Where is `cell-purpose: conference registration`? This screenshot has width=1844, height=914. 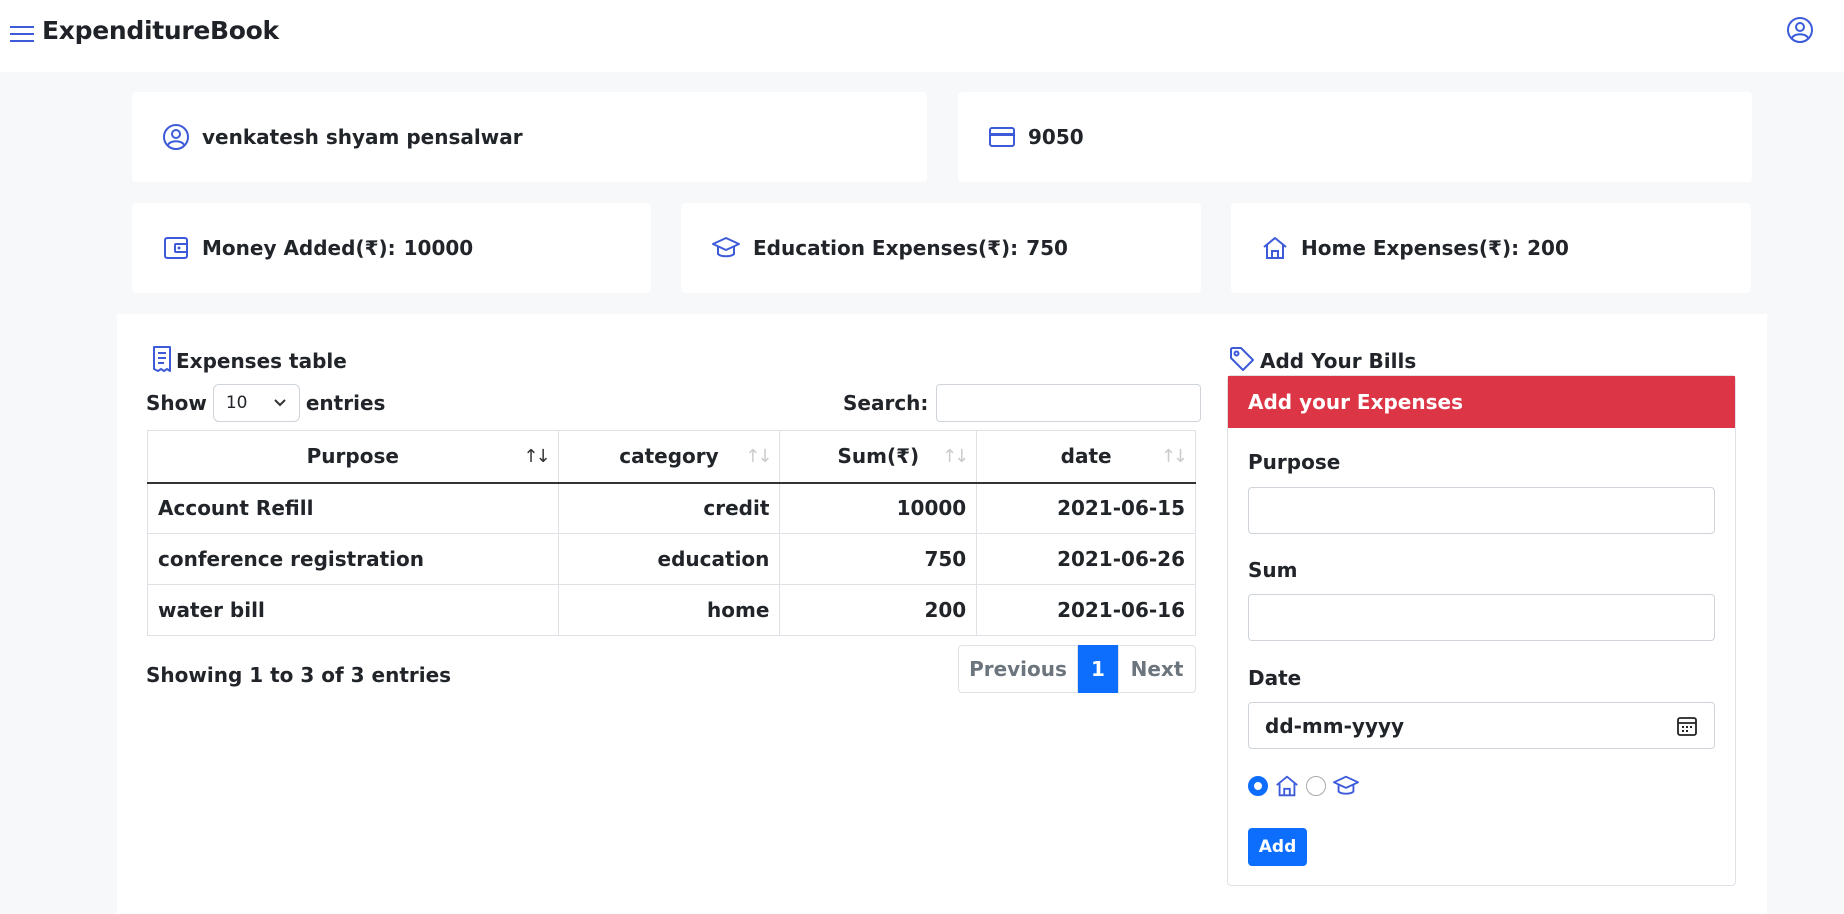
cell-purpose: conference registration is located at coordinates (353, 559).